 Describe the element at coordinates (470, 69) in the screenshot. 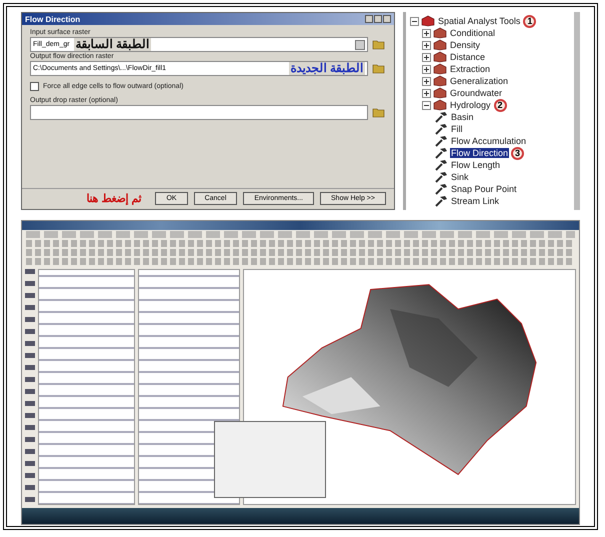

I see `tree-item: Extraction` at that location.